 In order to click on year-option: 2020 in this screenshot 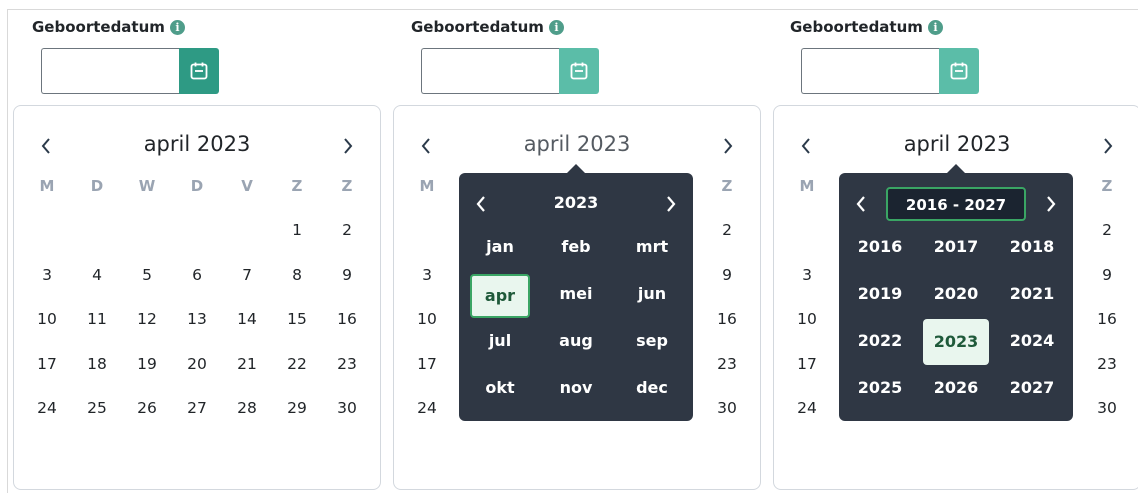, I will do `click(956, 299)`.